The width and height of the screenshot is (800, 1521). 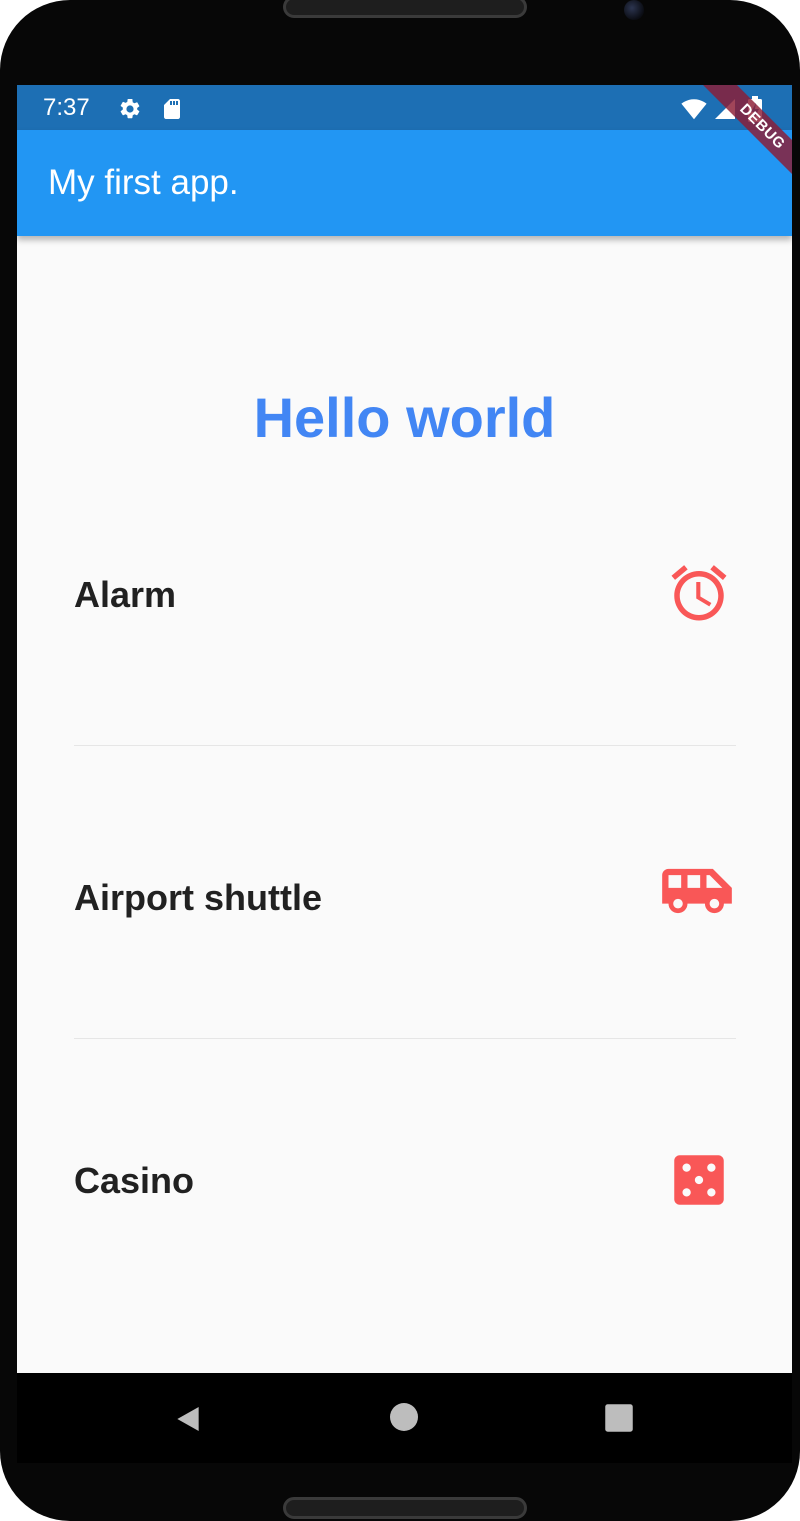 What do you see at coordinates (699, 593) in the screenshot?
I see `alarm-icon` at bounding box center [699, 593].